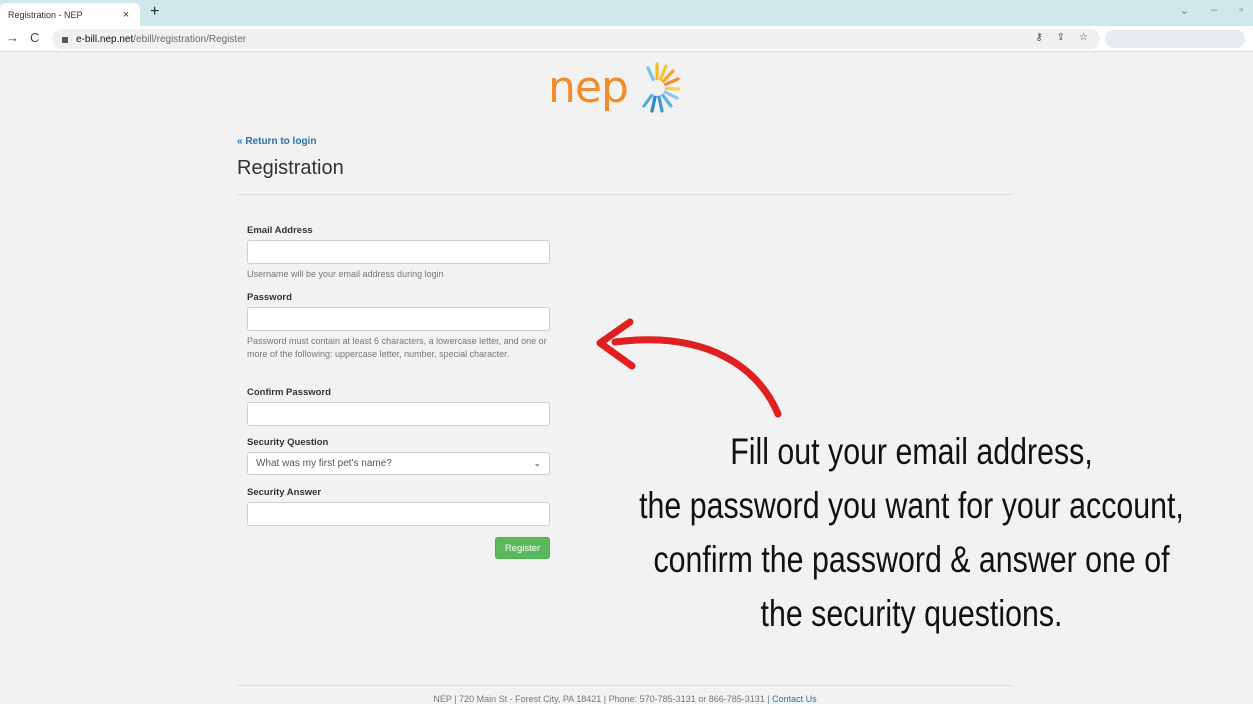 The height and width of the screenshot is (704, 1253). Describe the element at coordinates (794, 699) in the screenshot. I see `contact-us-link: Contact Us` at that location.